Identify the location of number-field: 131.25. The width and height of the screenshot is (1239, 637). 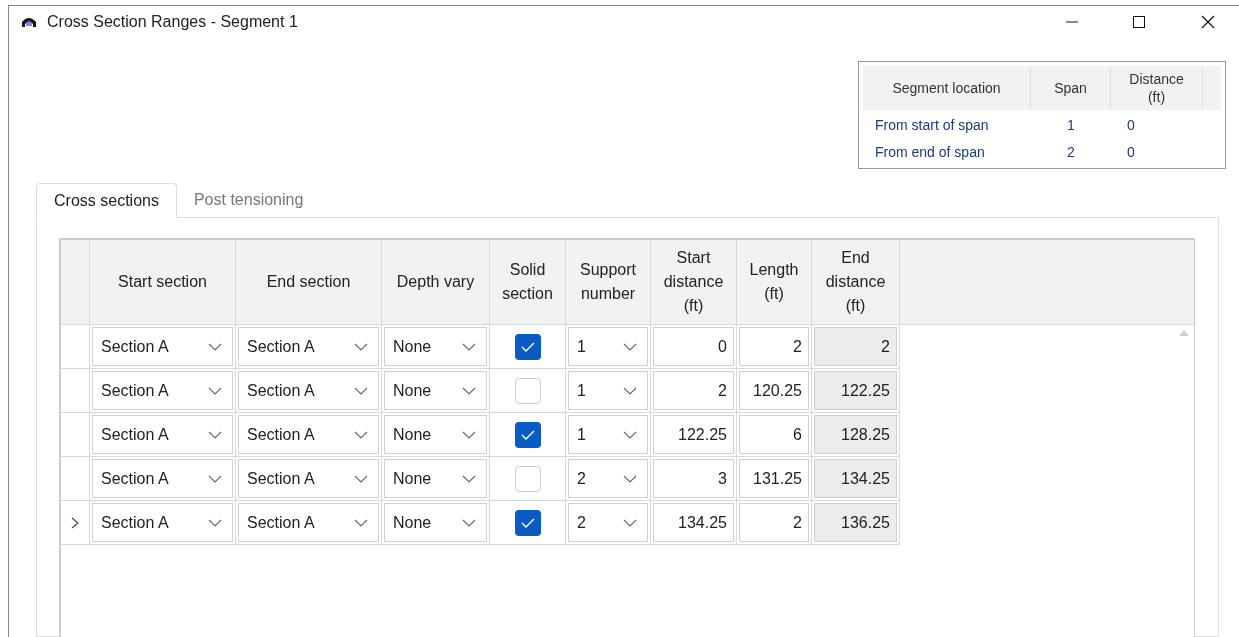
(774, 478).